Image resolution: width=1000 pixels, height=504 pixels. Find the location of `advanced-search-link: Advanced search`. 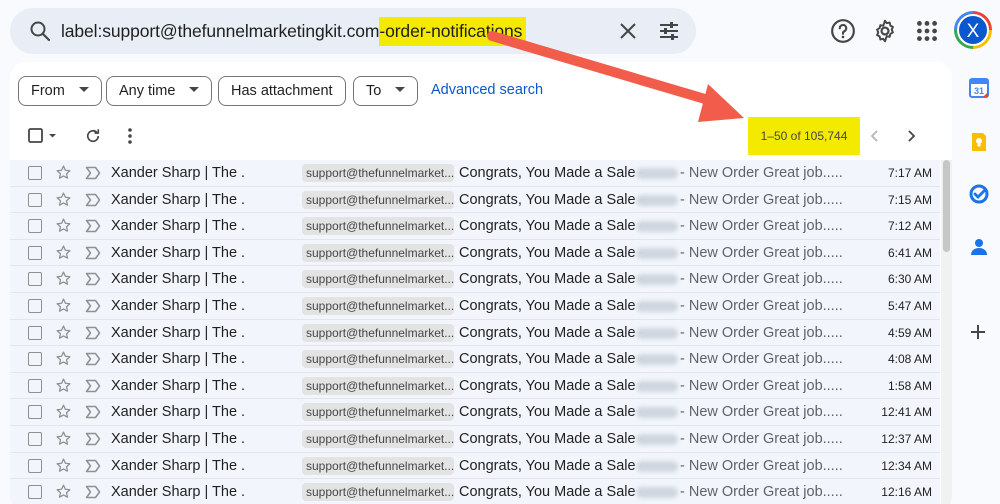

advanced-search-link: Advanced search is located at coordinates (487, 90).